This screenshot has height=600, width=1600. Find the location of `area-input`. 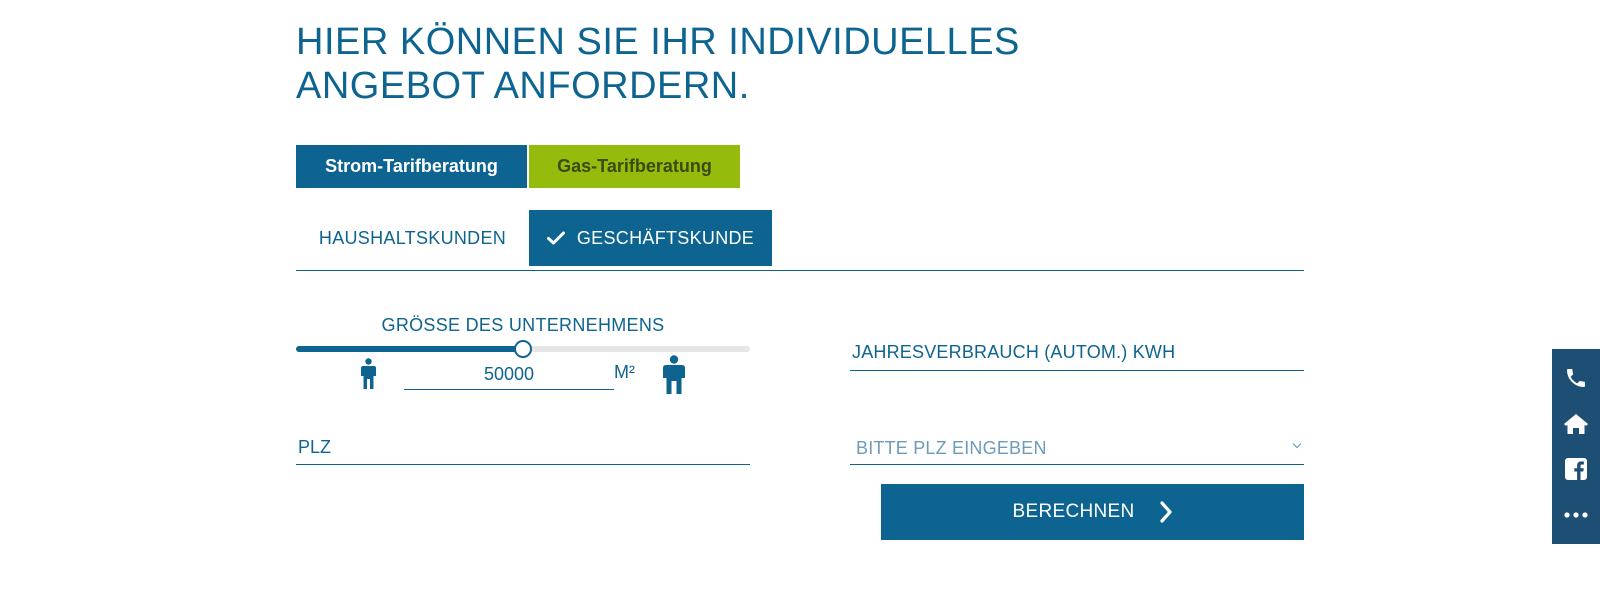

area-input is located at coordinates (509, 375).